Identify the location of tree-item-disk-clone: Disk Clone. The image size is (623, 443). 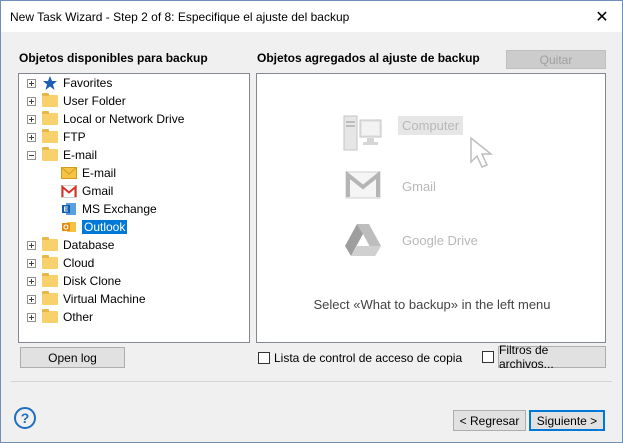
(74, 281).